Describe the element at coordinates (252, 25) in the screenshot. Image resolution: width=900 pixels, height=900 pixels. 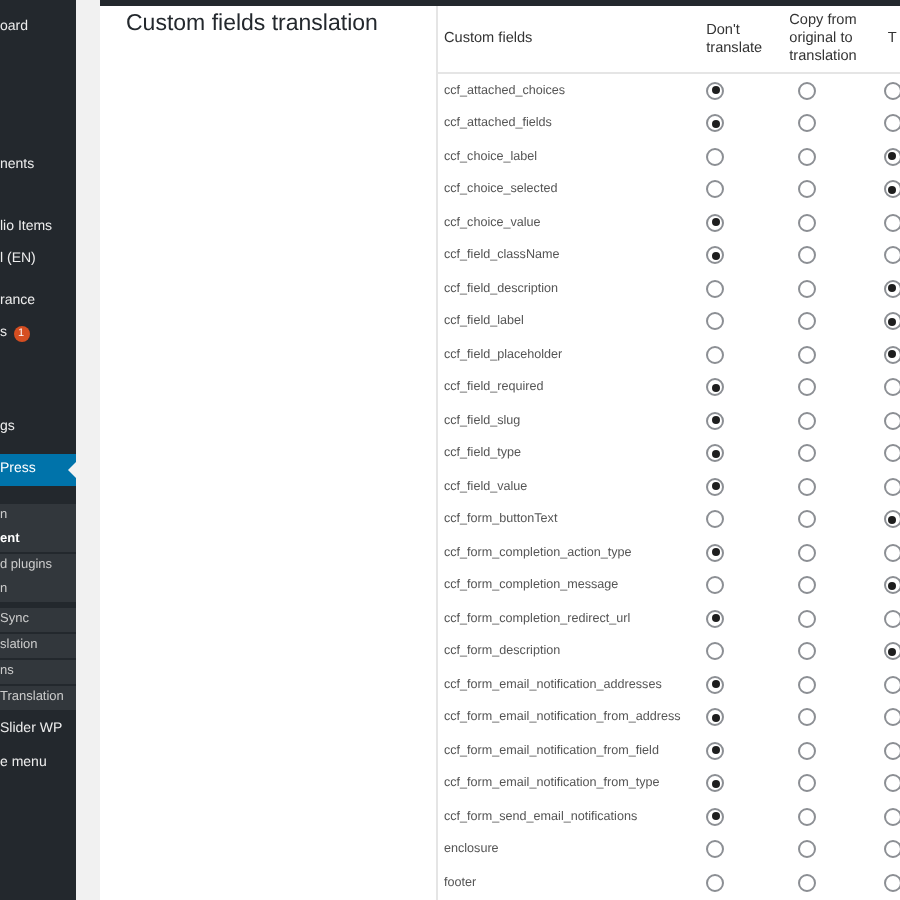
I see `section-title: Custom fields translation` at that location.